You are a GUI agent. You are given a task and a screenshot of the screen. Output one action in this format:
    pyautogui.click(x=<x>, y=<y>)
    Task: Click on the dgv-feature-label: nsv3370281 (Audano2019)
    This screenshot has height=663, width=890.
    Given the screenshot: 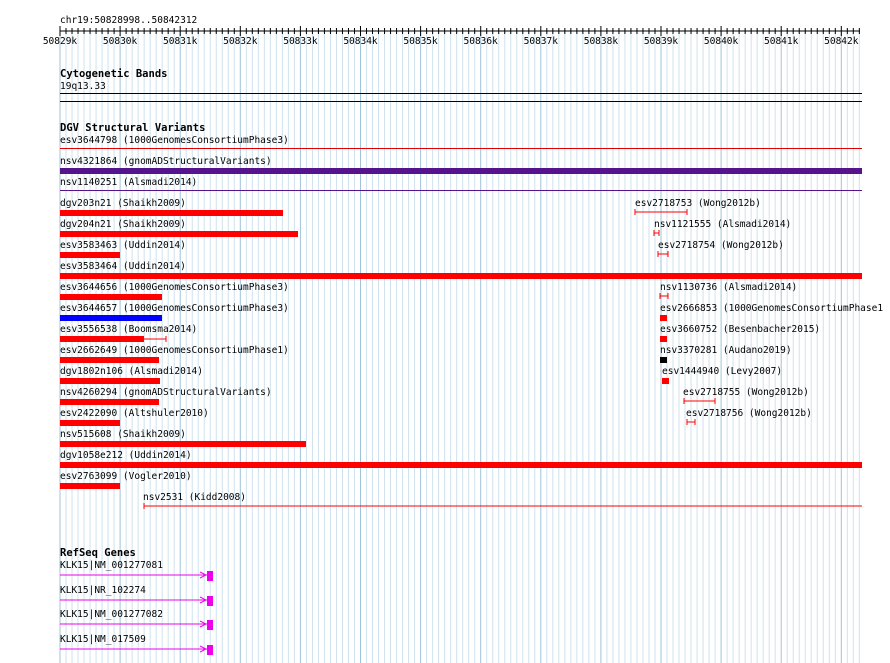 What is the action you would take?
    pyautogui.click(x=726, y=350)
    